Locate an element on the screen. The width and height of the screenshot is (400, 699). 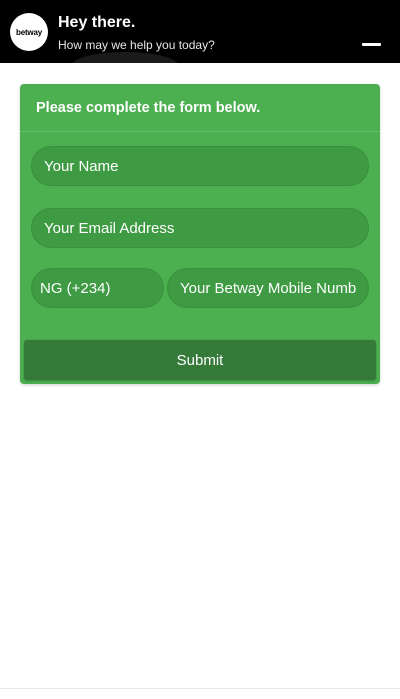
betway-logo: betway is located at coordinates (29, 32).